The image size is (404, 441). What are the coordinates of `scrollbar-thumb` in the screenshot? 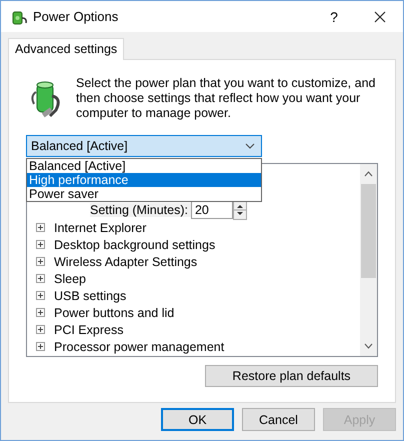 It's located at (368, 231).